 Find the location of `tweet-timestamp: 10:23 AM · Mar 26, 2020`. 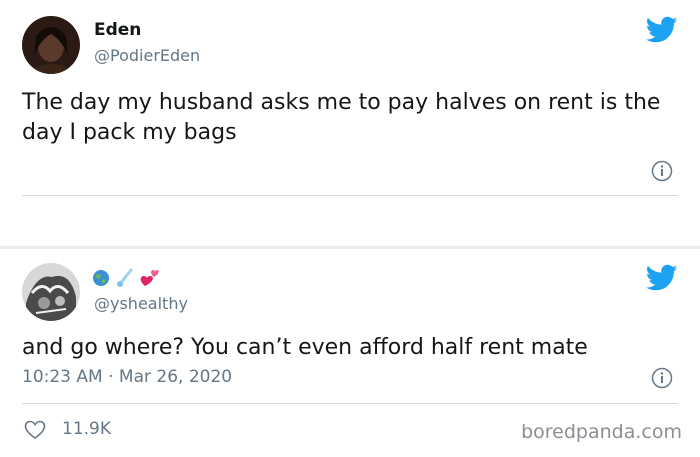

tweet-timestamp: 10:23 AM · Mar 26, 2020 is located at coordinates (127, 377).